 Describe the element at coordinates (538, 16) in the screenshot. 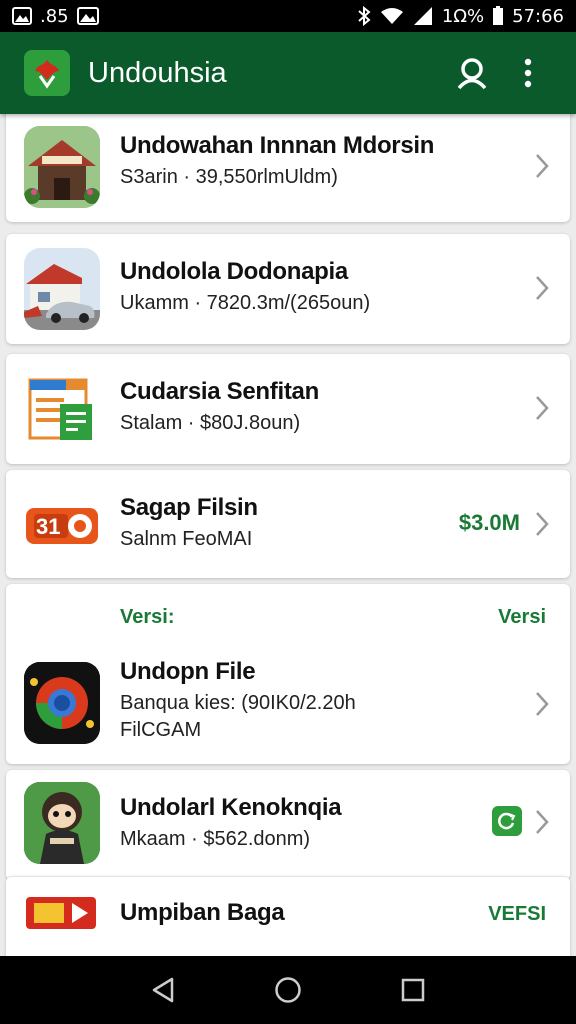

I see `status-time: 57:66` at that location.